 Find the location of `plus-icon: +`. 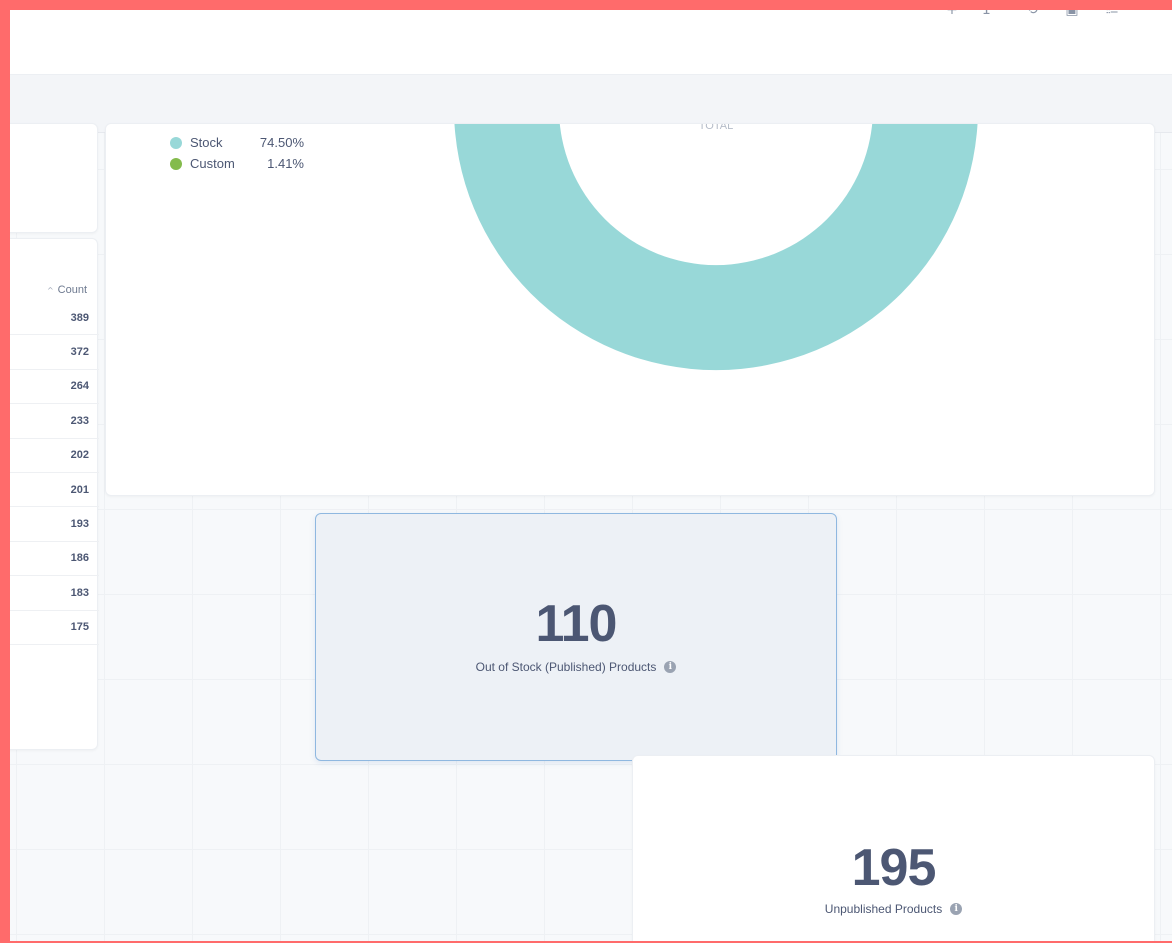

plus-icon: + is located at coordinates (952, 15).